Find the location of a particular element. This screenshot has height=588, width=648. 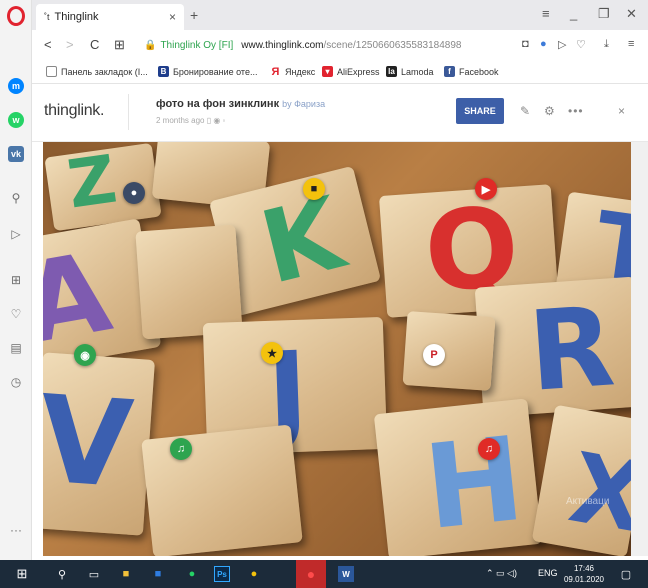

tile-letter: R is located at coordinates (571, 349).